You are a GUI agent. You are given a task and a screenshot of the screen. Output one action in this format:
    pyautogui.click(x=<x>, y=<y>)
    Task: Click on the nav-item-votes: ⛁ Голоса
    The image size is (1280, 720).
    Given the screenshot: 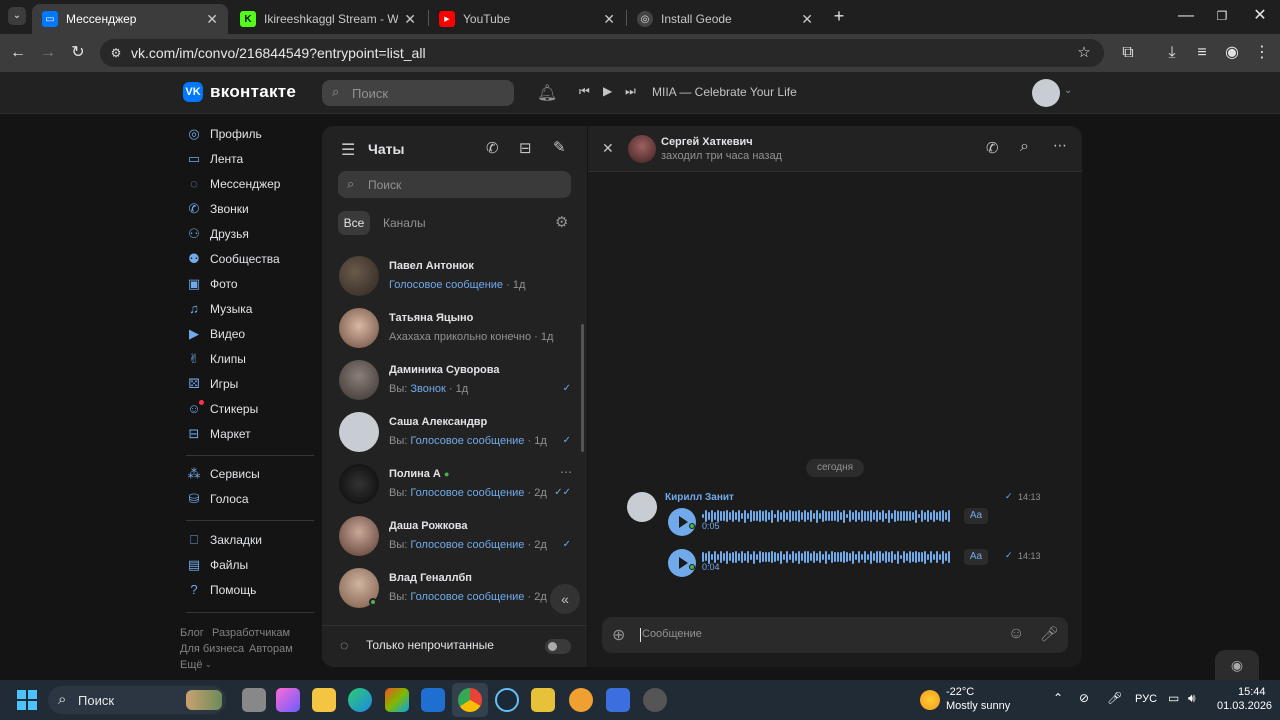 What is the action you would take?
    pyautogui.click(x=217, y=499)
    